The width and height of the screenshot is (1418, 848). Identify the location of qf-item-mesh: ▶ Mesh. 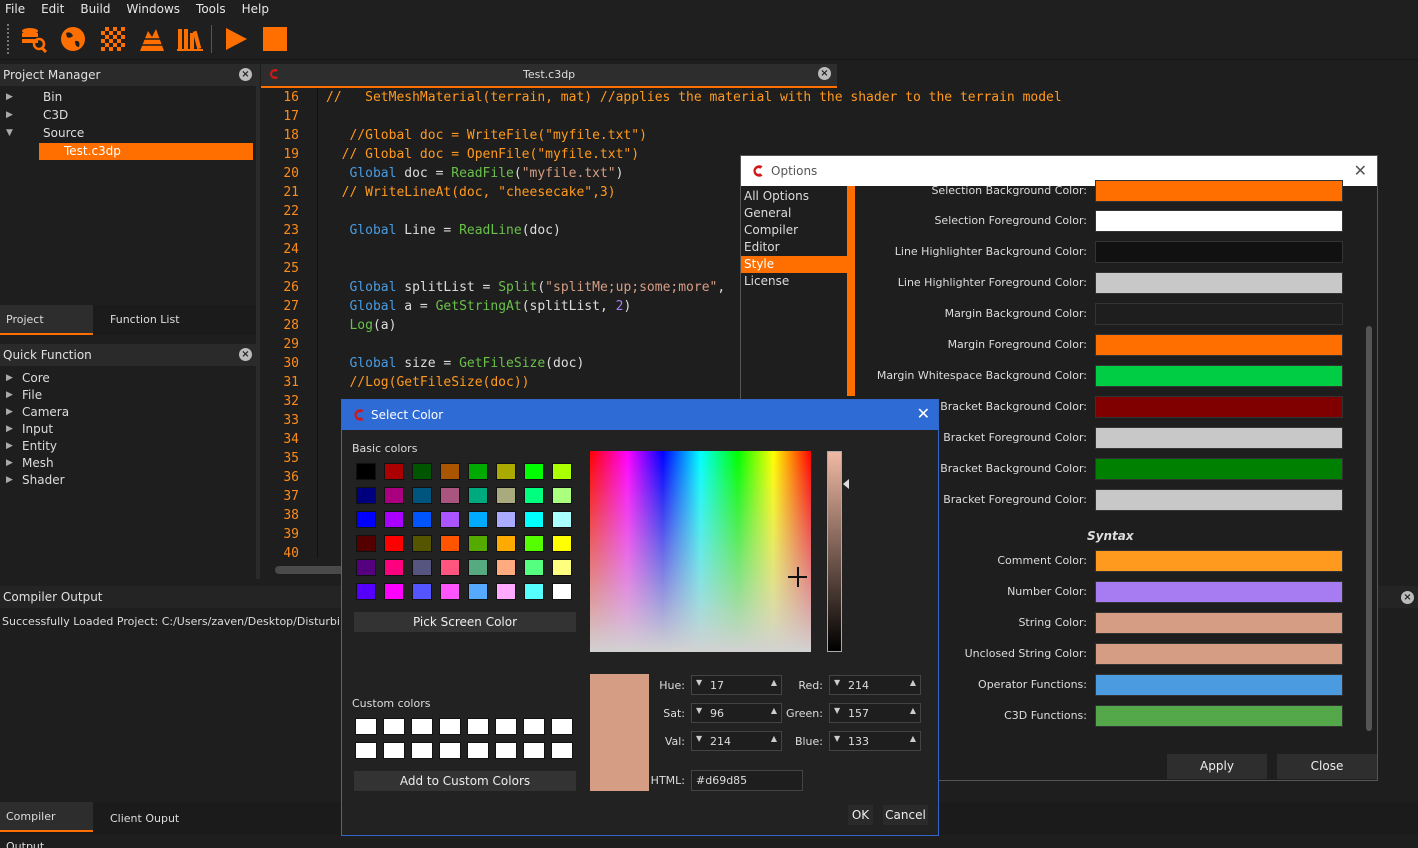
(128, 463).